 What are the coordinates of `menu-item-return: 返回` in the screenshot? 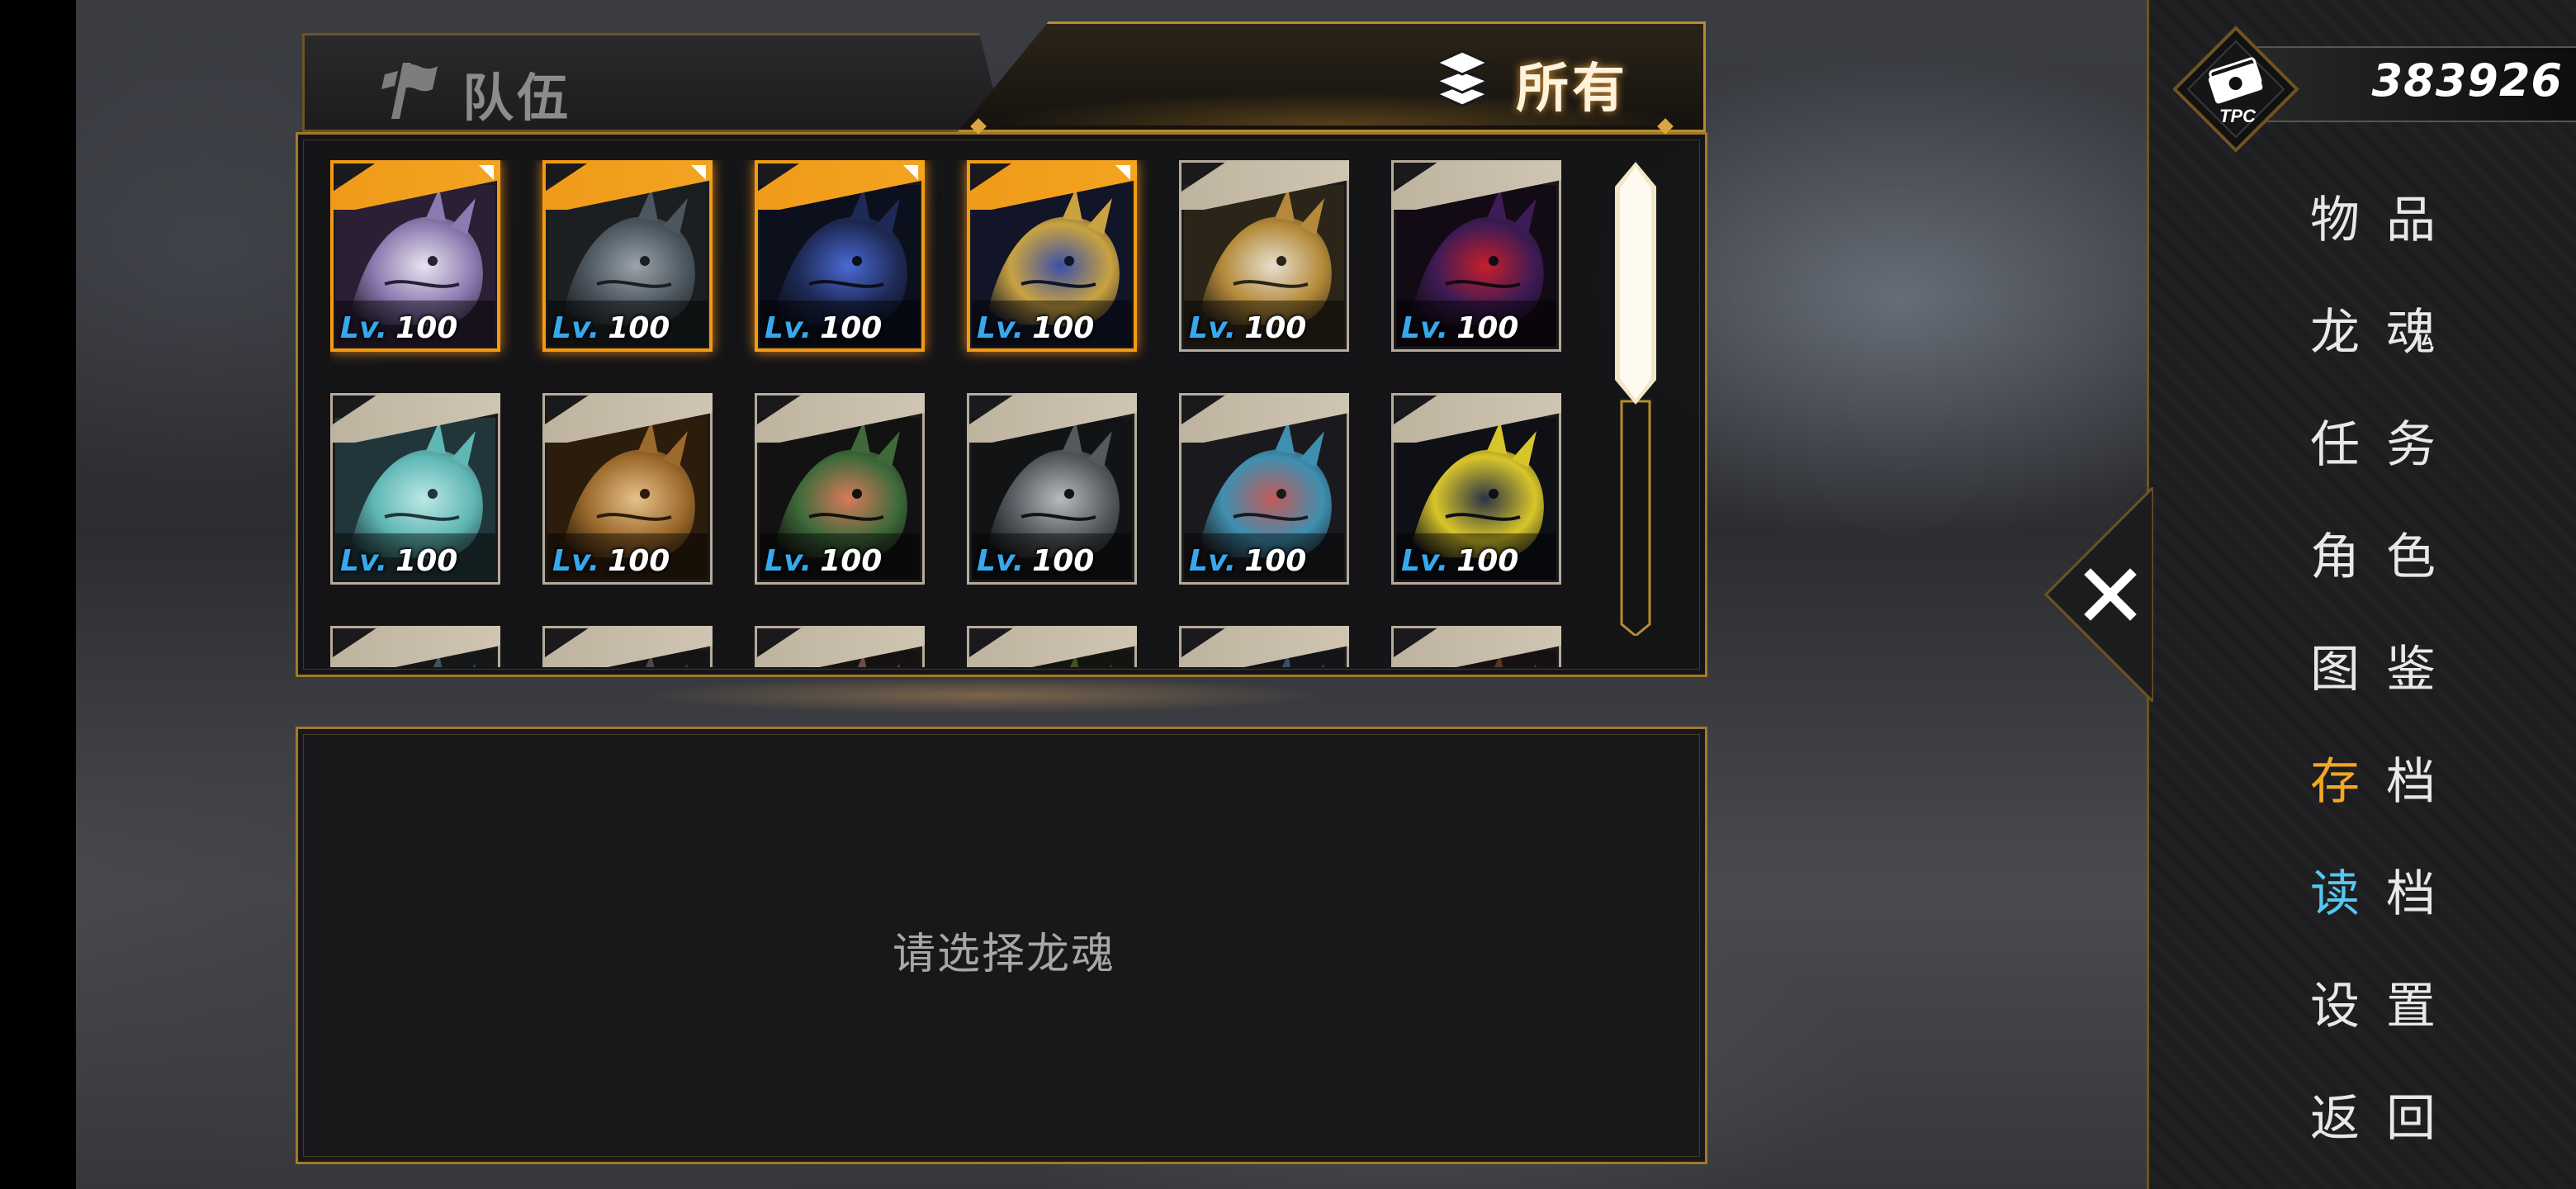 It's located at (2427, 1107).